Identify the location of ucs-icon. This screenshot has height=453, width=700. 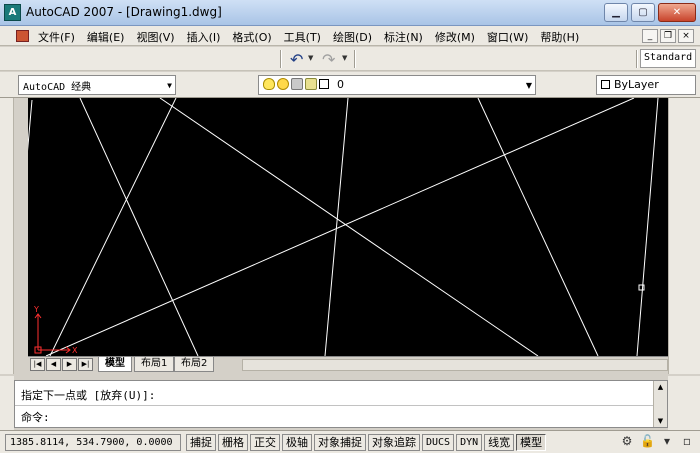
(52, 333).